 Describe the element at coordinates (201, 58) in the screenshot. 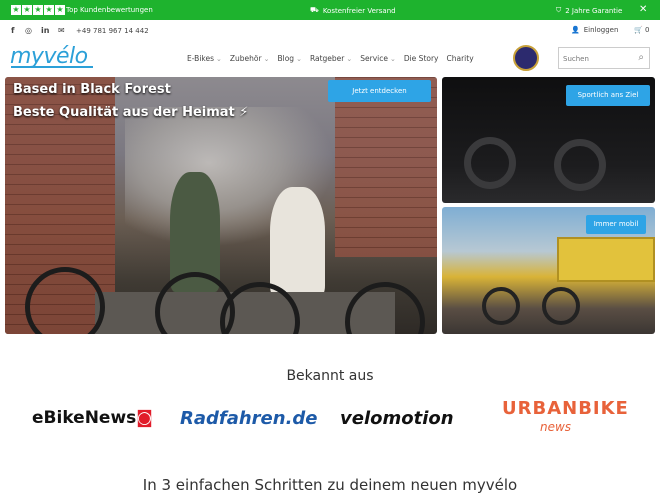

I see `nav-label: E-Bikes` at that location.